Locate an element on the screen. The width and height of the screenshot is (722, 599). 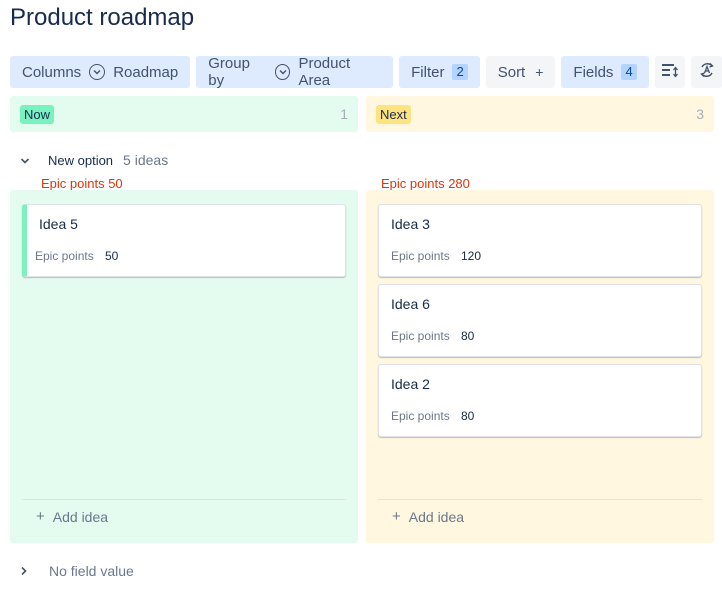
card-field: Epic points 120 is located at coordinates (436, 256).